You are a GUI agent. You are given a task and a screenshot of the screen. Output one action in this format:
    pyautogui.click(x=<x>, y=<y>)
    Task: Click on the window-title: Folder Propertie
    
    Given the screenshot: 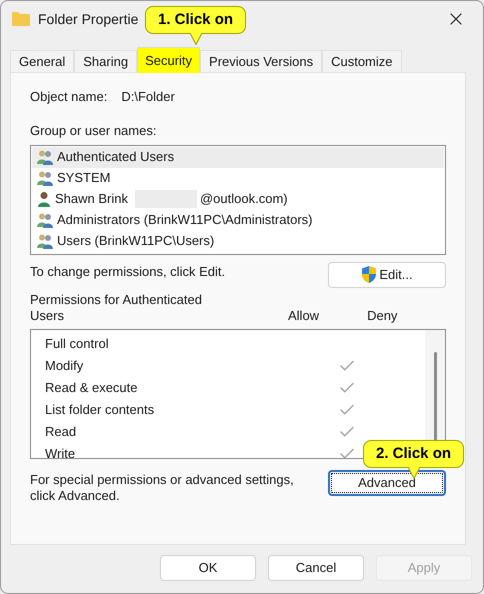 What is the action you would take?
    pyautogui.click(x=88, y=19)
    